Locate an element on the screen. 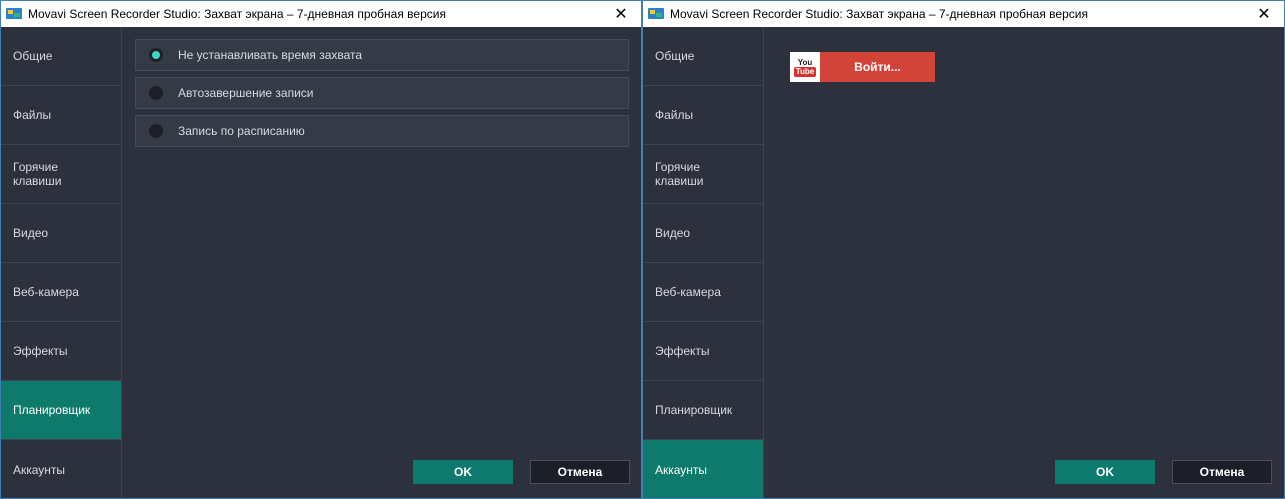 Image resolution: width=1285 pixels, height=499 pixels. option-scheduled-recording: Запись по расписанию is located at coordinates (382, 131).